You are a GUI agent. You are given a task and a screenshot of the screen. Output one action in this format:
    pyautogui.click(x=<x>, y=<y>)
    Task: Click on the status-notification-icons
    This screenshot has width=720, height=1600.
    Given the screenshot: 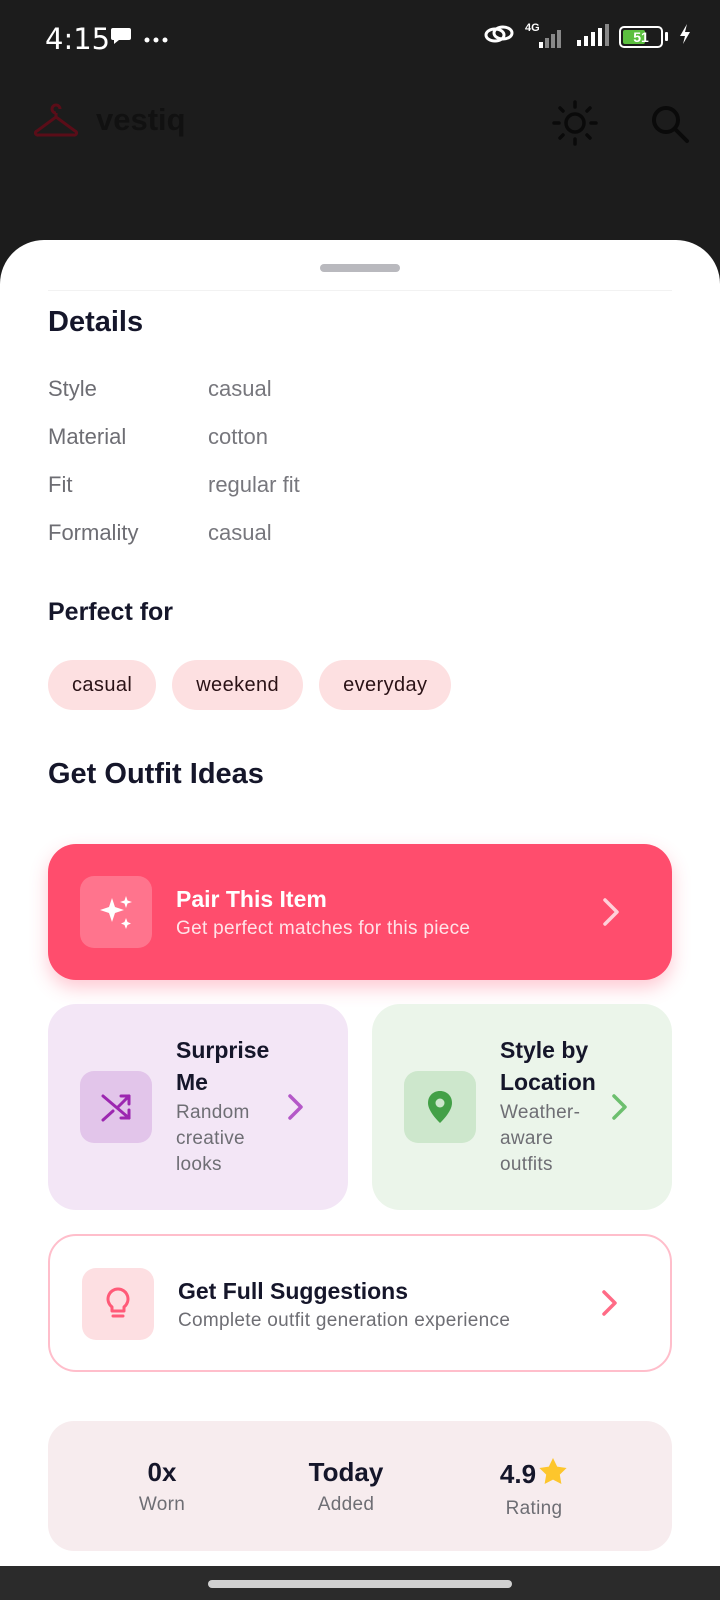 What is the action you would take?
    pyautogui.click(x=139, y=38)
    